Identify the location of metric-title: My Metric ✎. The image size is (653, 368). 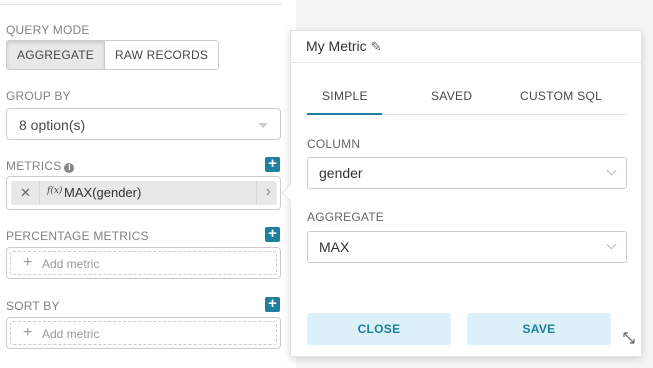
(344, 46).